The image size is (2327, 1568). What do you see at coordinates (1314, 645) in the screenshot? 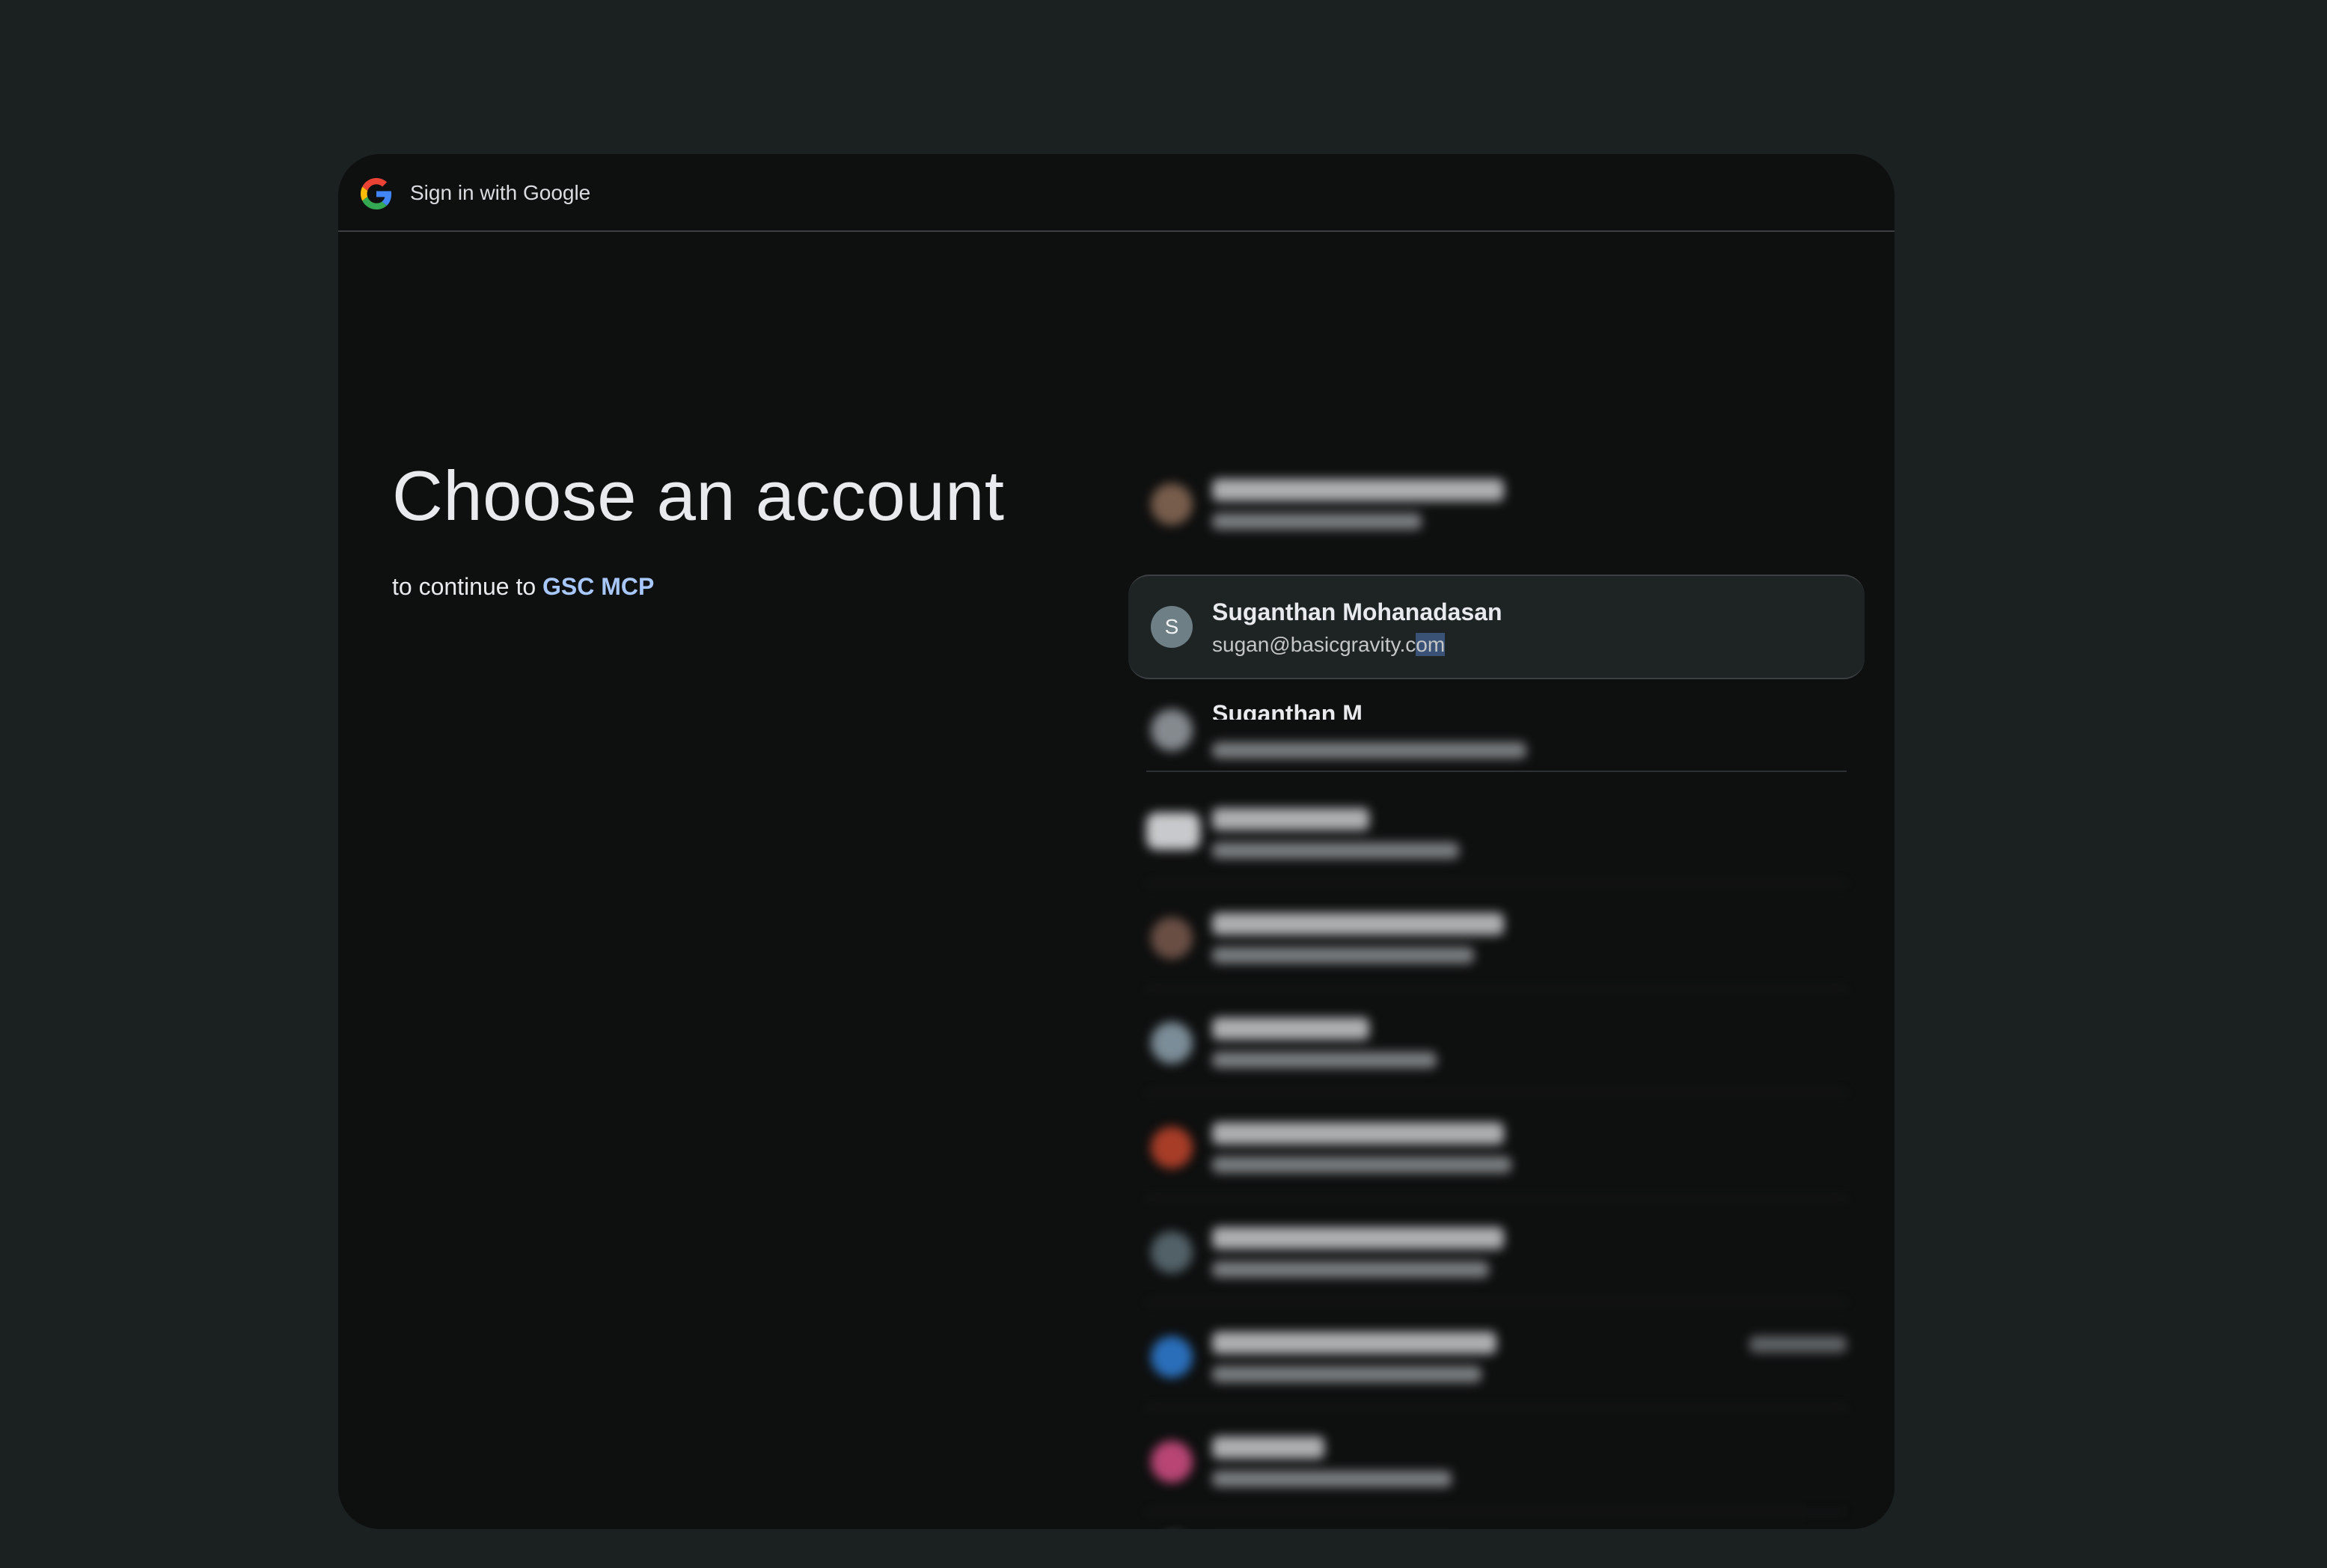
I see `account-email-text: sugan@basicgravity.c` at bounding box center [1314, 645].